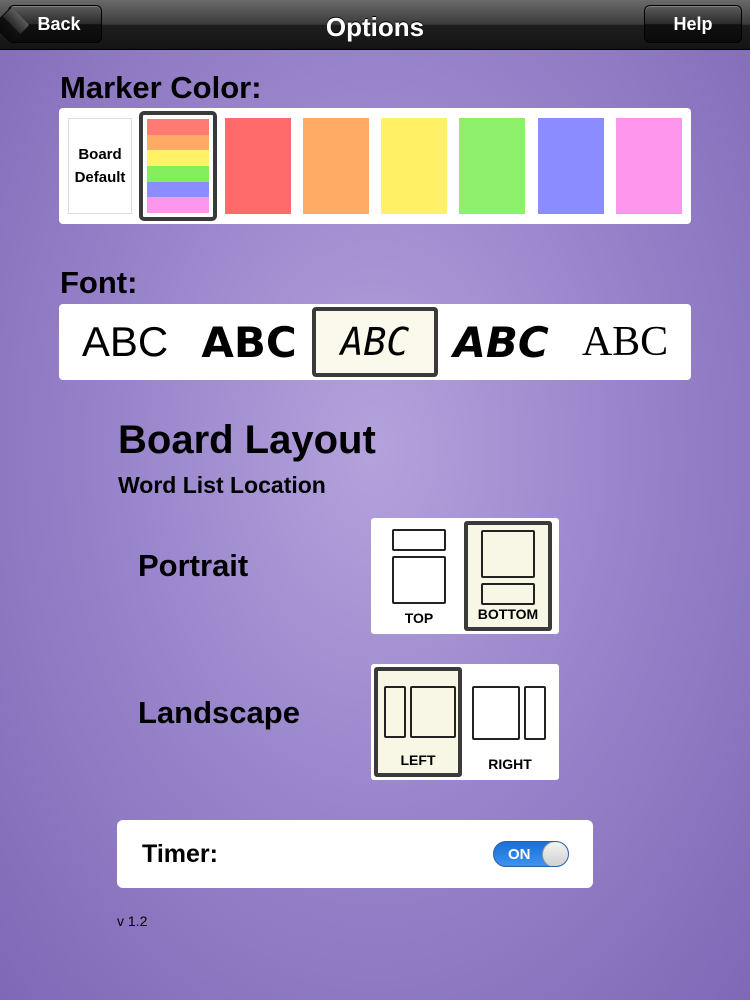 The width and height of the screenshot is (750, 1000). I want to click on marker-color-panel: Board Default, so click(375, 166).